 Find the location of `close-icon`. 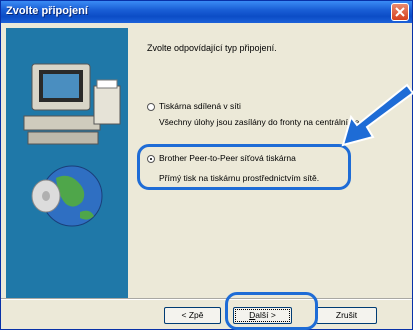

close-icon is located at coordinates (400, 12).